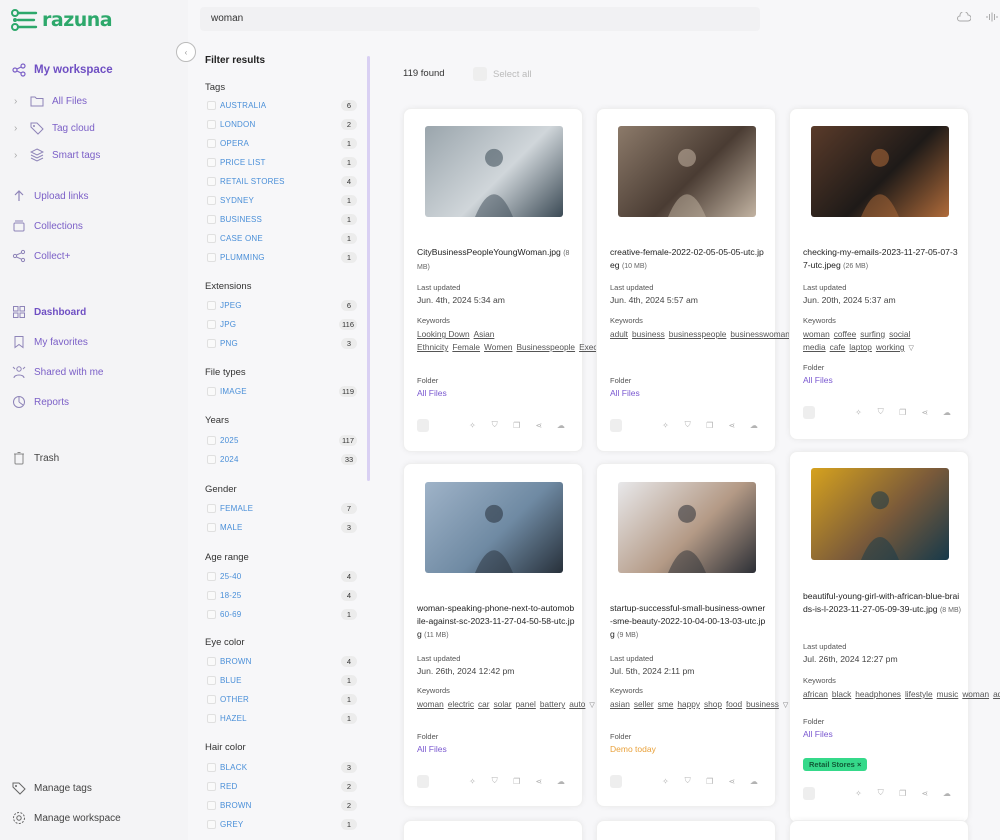  Describe the element at coordinates (526, 704) in the screenshot. I see `keyword-link: panel` at that location.